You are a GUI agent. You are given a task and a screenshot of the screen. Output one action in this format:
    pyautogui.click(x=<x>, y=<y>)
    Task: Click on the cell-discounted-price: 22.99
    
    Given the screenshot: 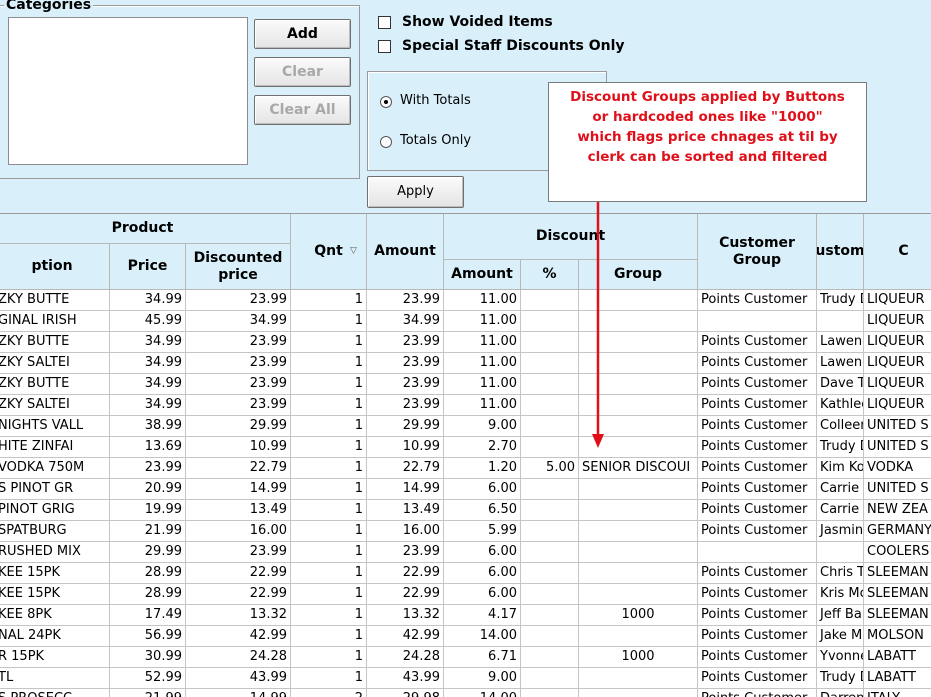 What is the action you would take?
    pyautogui.click(x=238, y=573)
    